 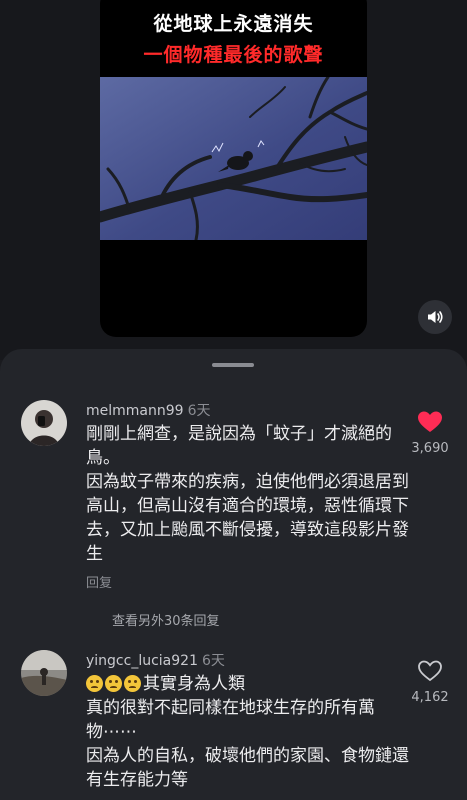 I want to click on comment-header: yingcc_lucia921 6天, so click(x=155, y=660).